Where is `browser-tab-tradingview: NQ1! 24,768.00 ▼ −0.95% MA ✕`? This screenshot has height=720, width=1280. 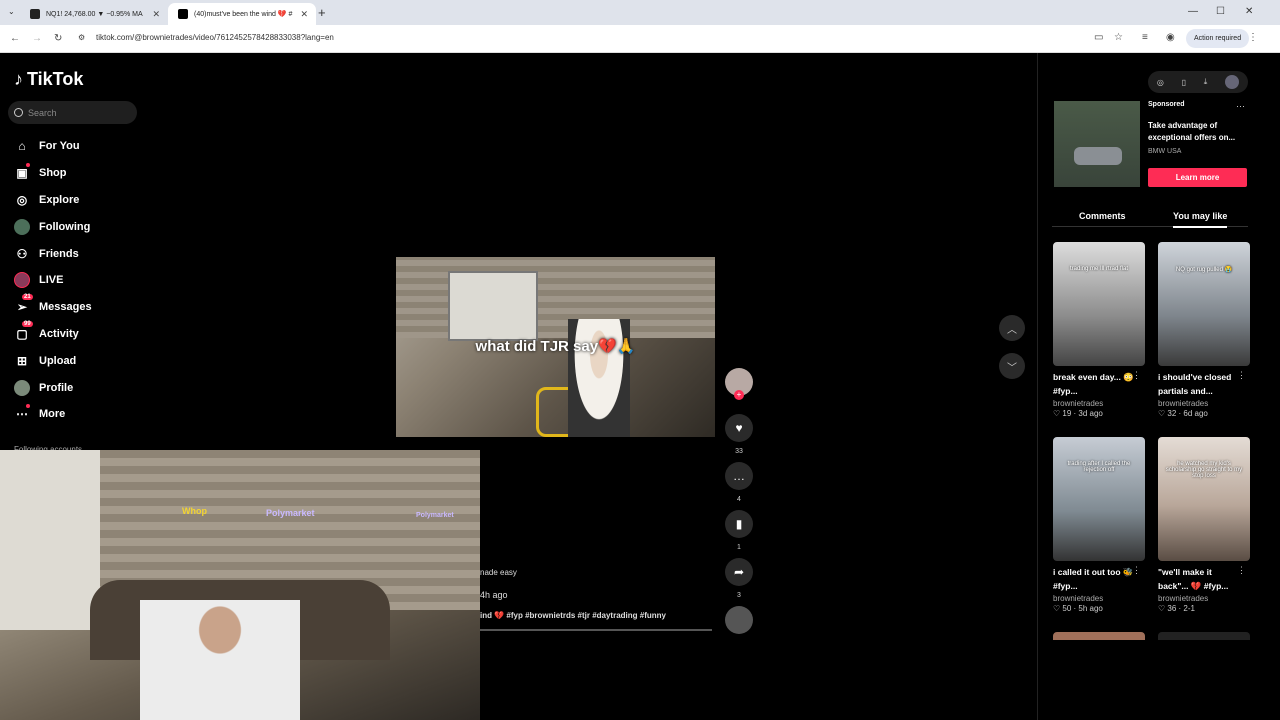
browser-tab-tradingview: NQ1! 24,768.00 ▼ −0.95% MA ✕ is located at coordinates (94, 14).